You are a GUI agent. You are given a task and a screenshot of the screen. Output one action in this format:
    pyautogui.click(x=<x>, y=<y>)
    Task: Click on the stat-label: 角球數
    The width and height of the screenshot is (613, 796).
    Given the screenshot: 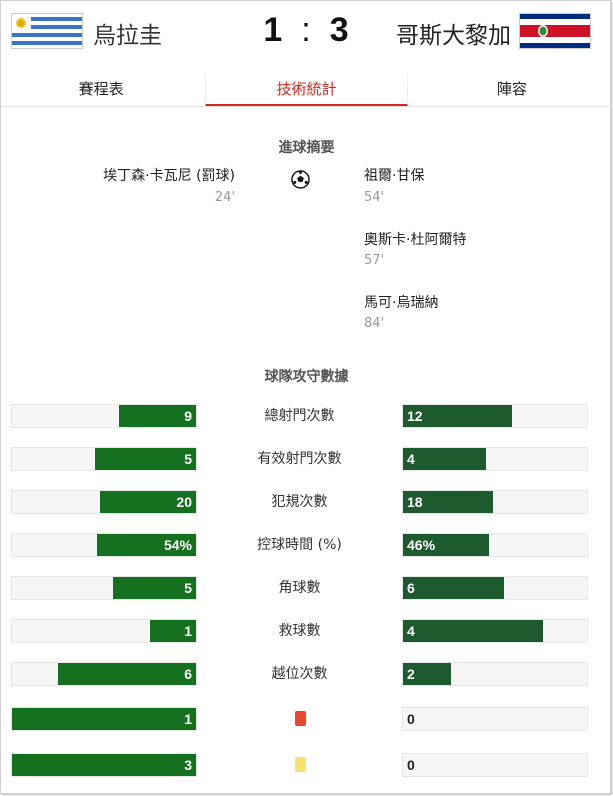 What is the action you would take?
    pyautogui.click(x=299, y=588)
    